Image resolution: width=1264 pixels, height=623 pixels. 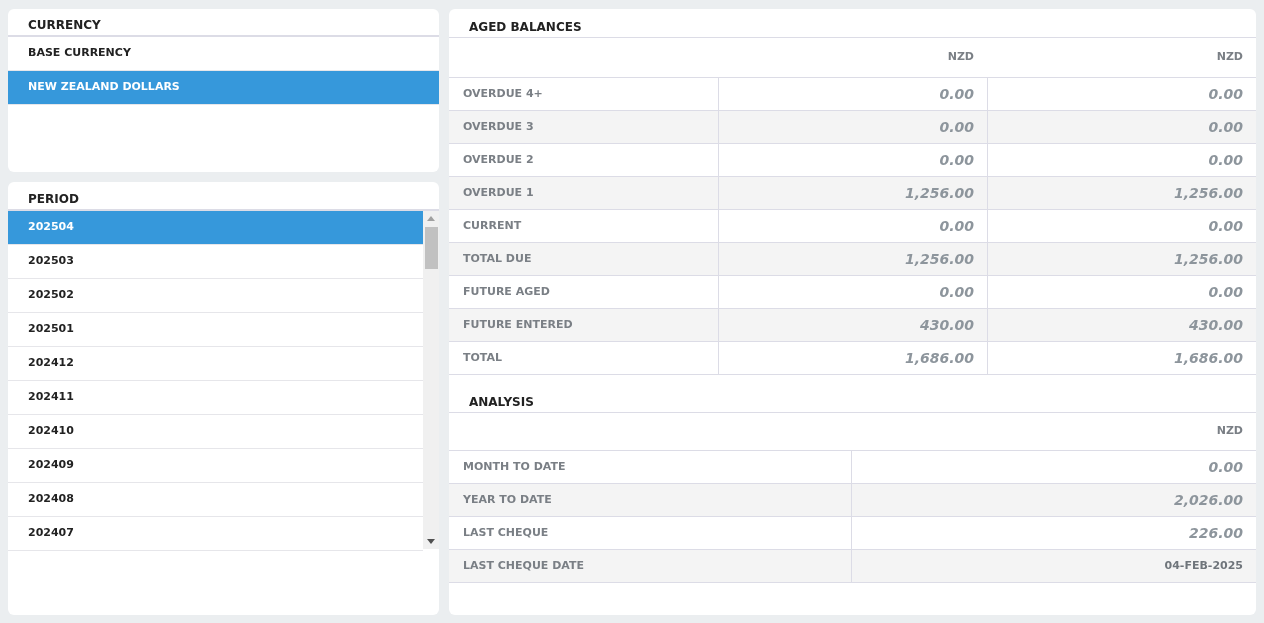 I want to click on table-cell-text: OVERDUE 2, so click(x=498, y=159).